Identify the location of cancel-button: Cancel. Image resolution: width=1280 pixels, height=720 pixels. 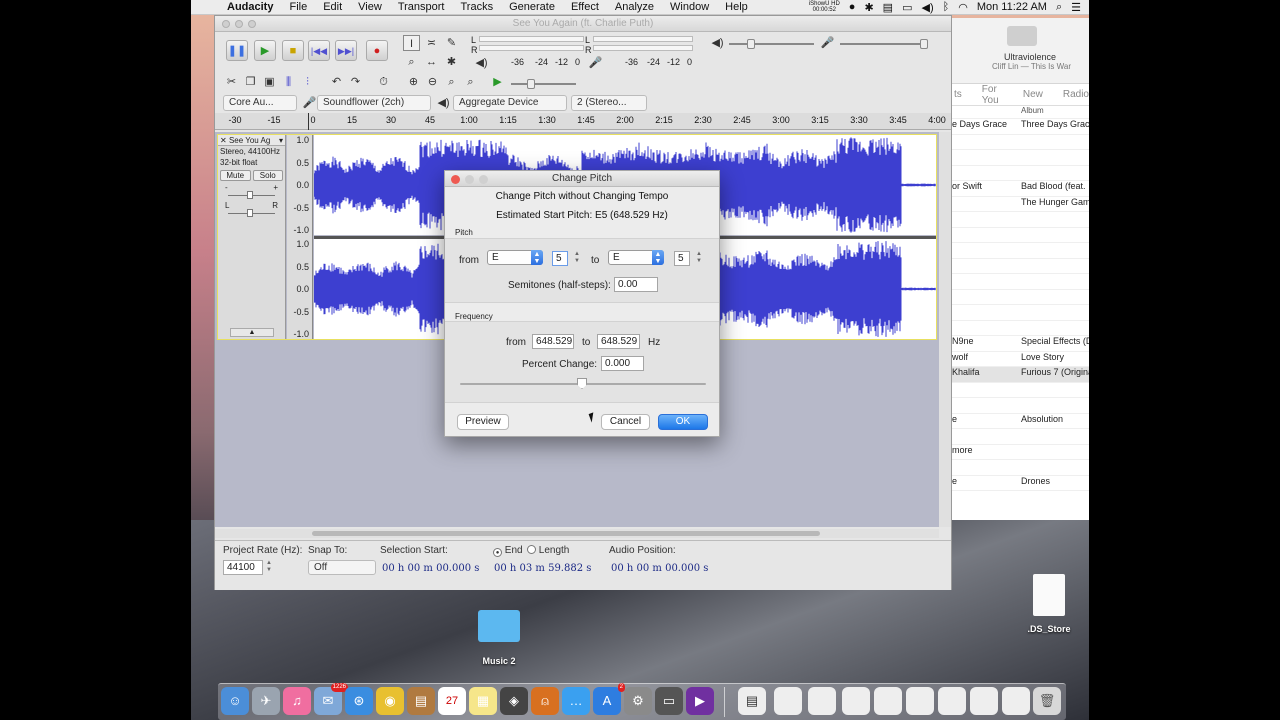
(625, 422).